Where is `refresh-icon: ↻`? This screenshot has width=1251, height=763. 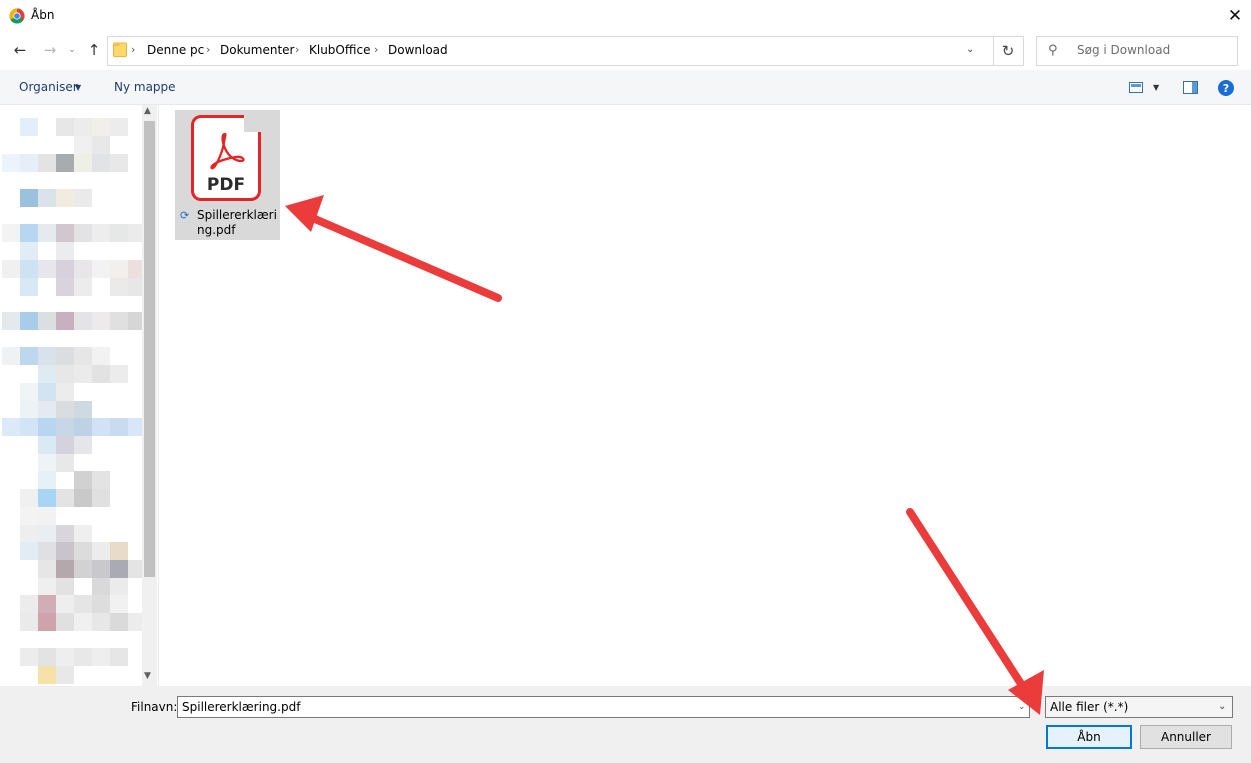
refresh-icon: ↻ is located at coordinates (1008, 51).